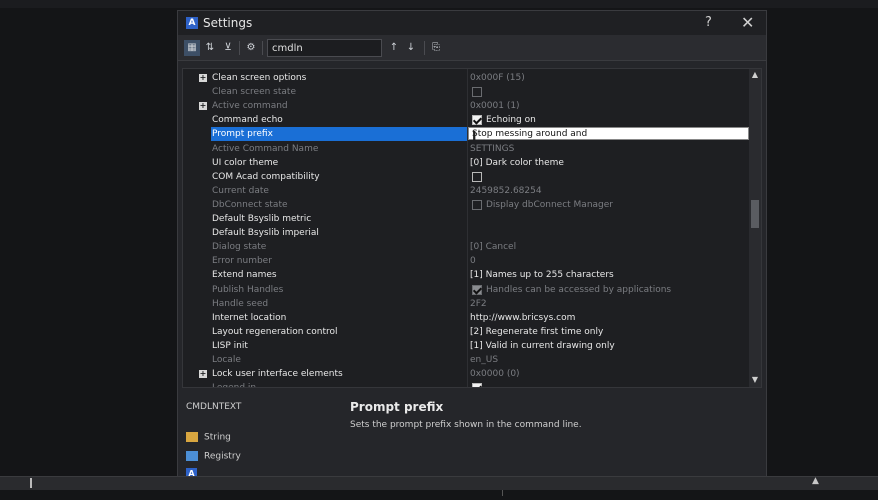  Describe the element at coordinates (192, 437) in the screenshot. I see `string-type-icon` at that location.